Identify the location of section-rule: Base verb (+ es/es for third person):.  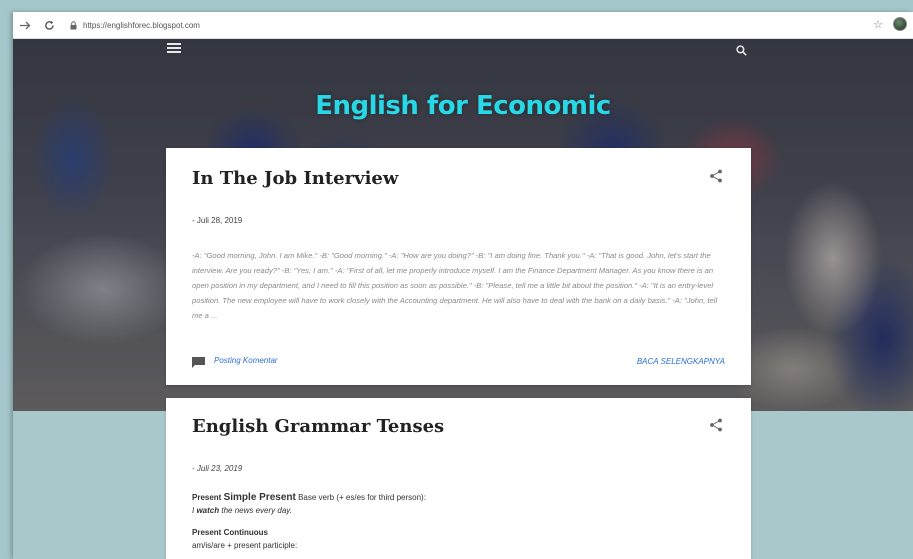
(362, 497).